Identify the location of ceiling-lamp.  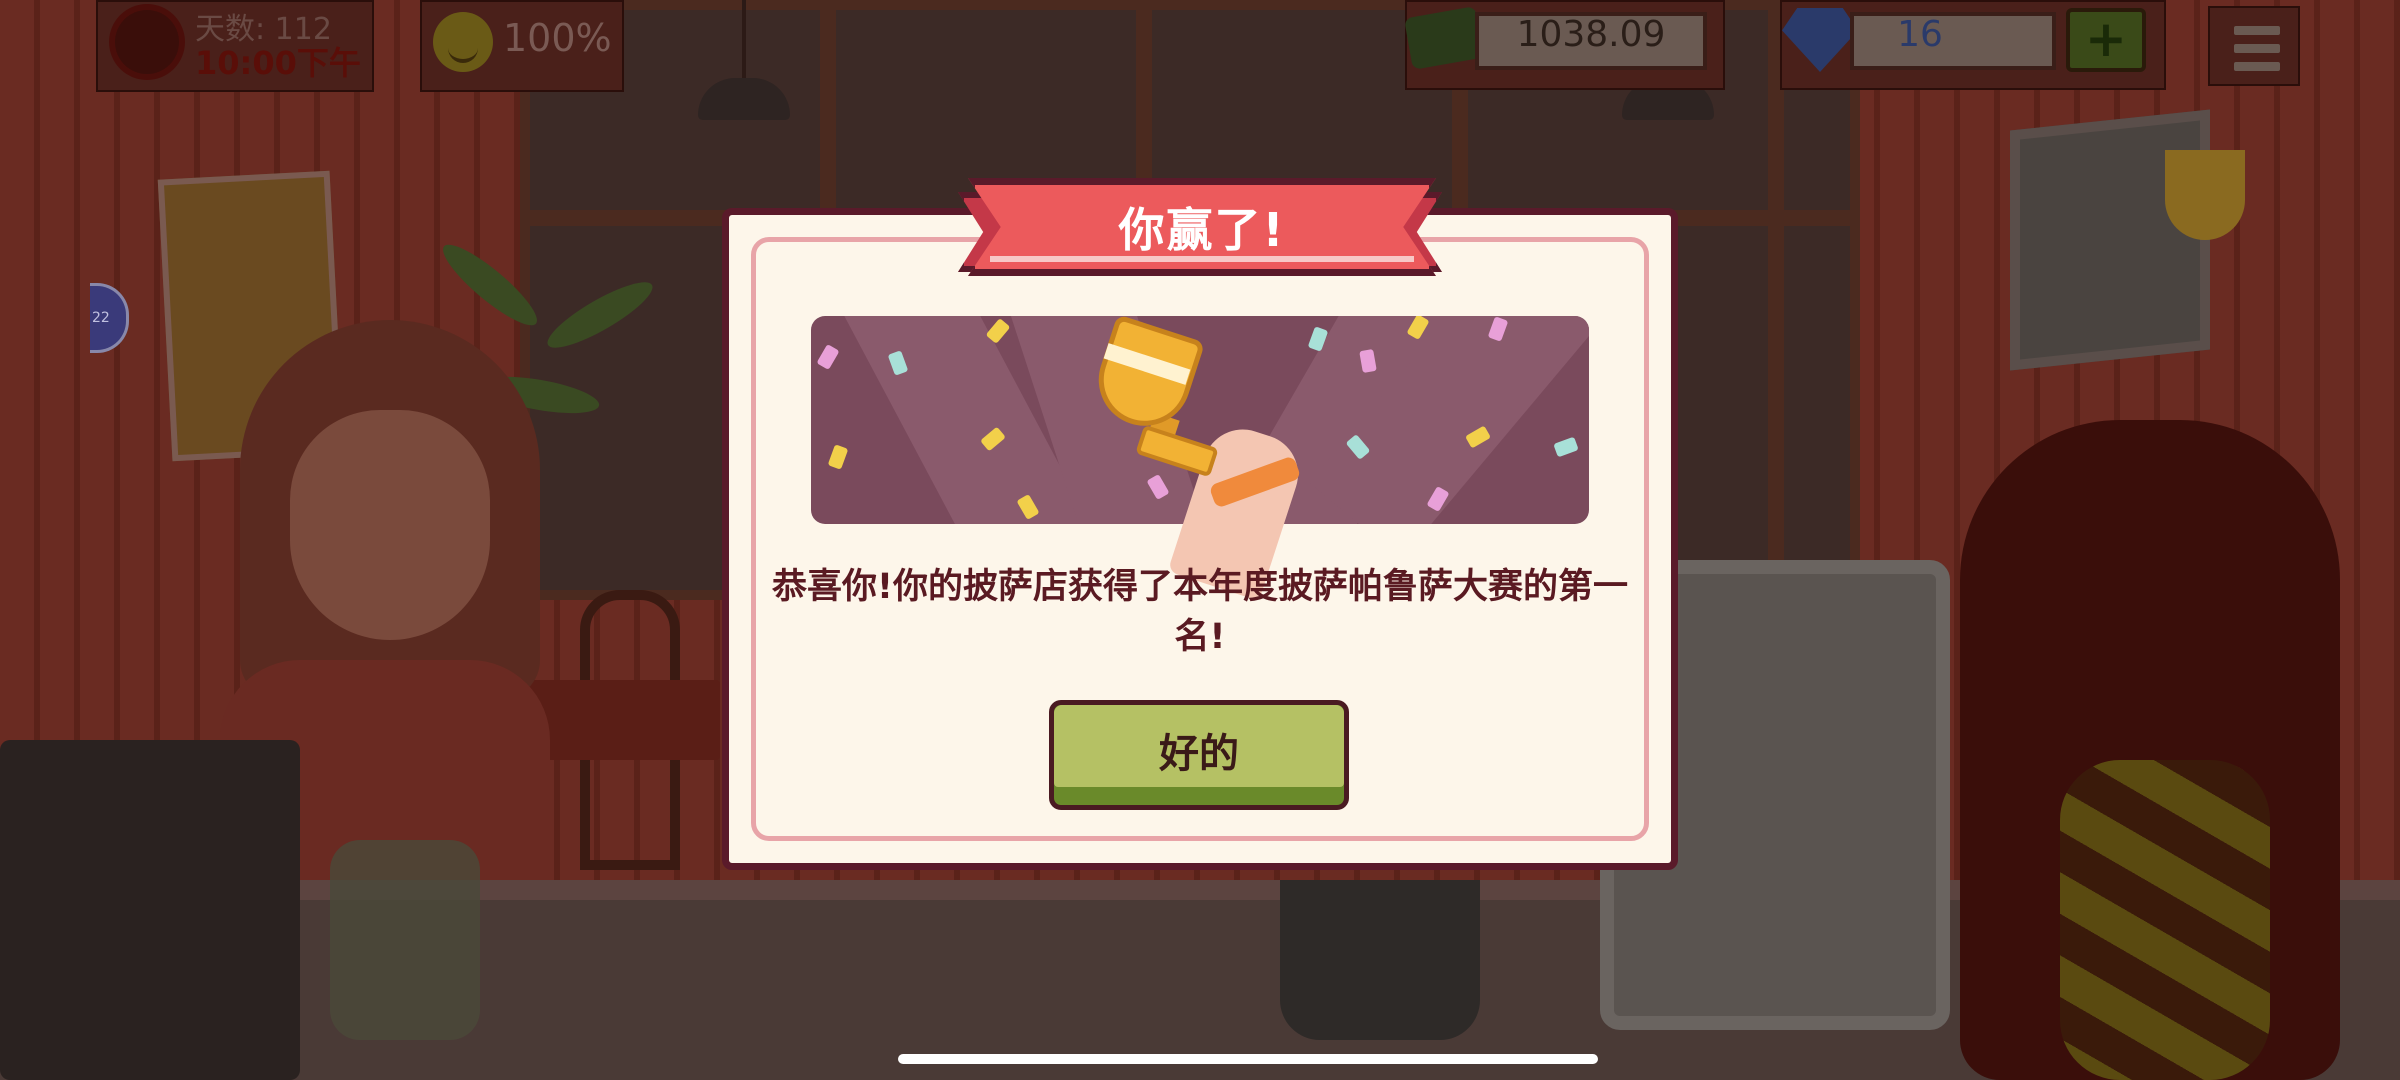
(744, 60).